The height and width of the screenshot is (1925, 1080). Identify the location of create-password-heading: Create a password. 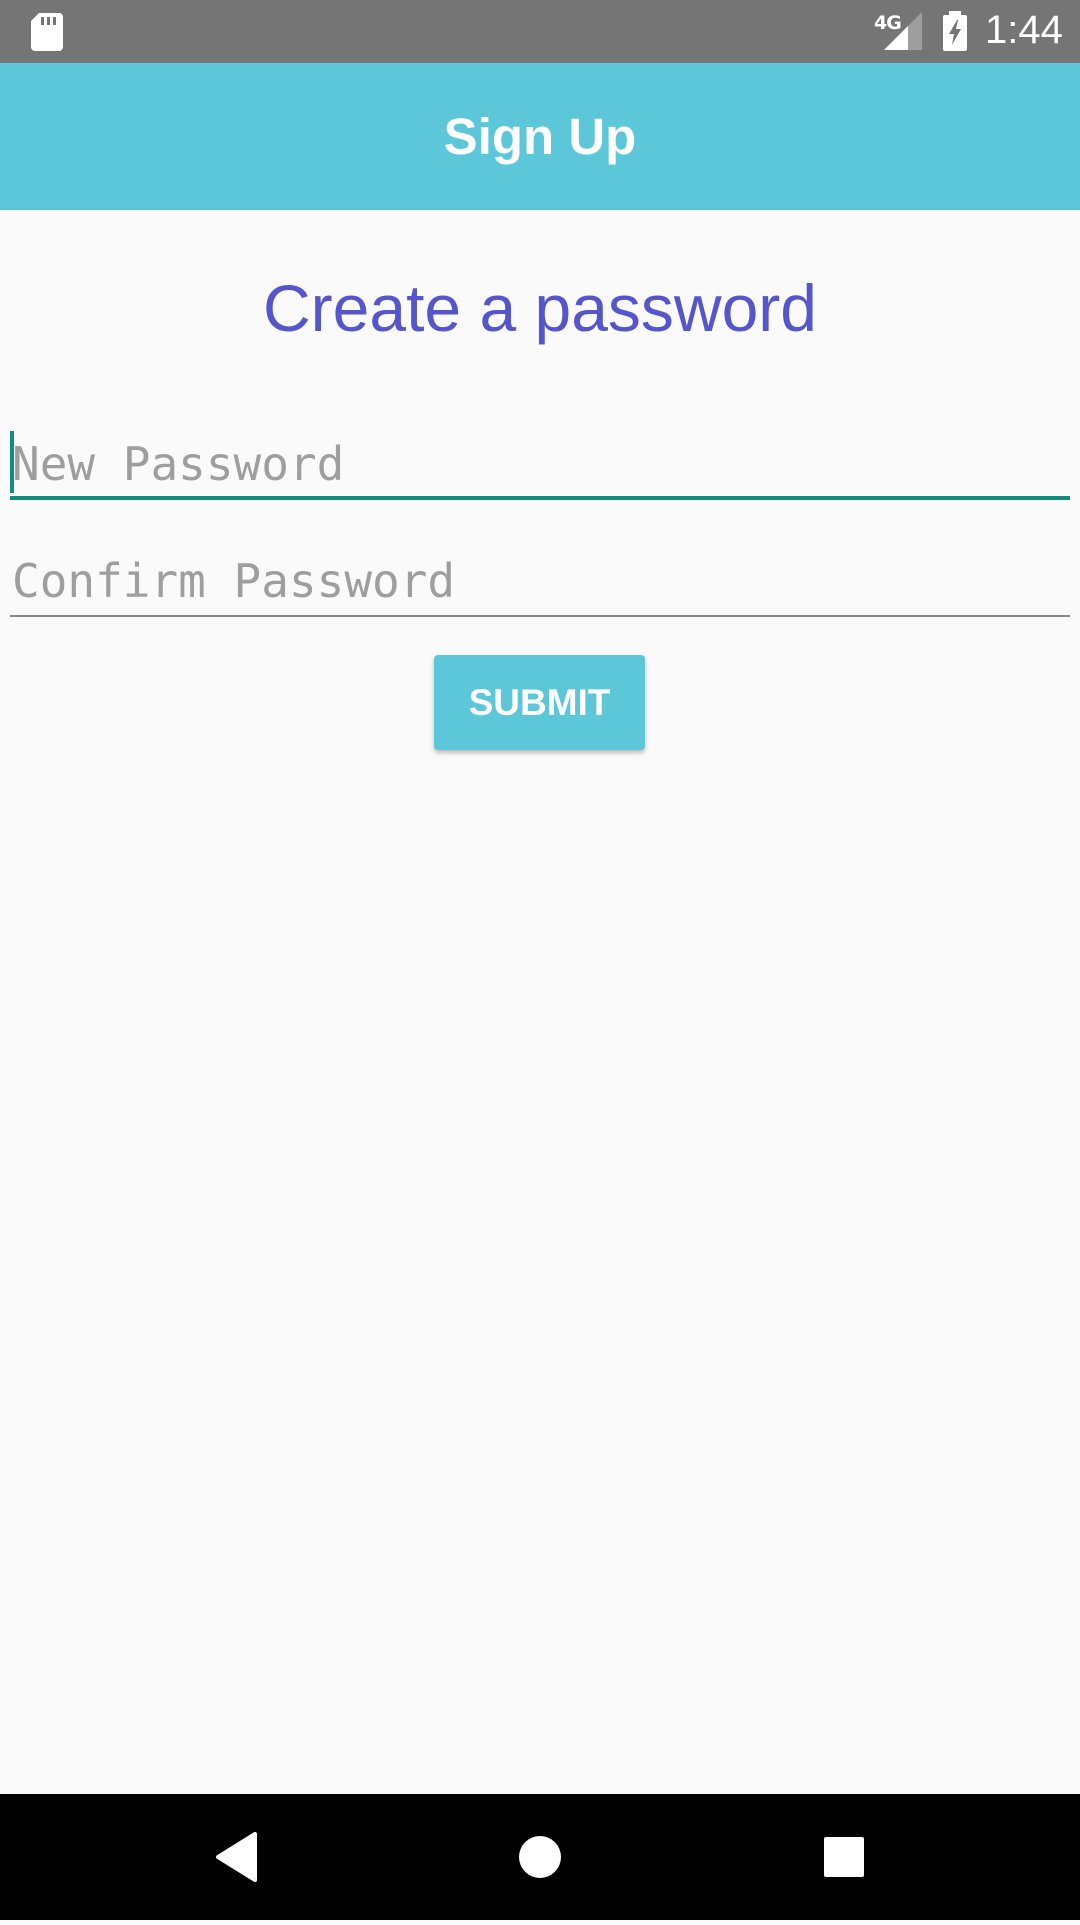
(540, 308).